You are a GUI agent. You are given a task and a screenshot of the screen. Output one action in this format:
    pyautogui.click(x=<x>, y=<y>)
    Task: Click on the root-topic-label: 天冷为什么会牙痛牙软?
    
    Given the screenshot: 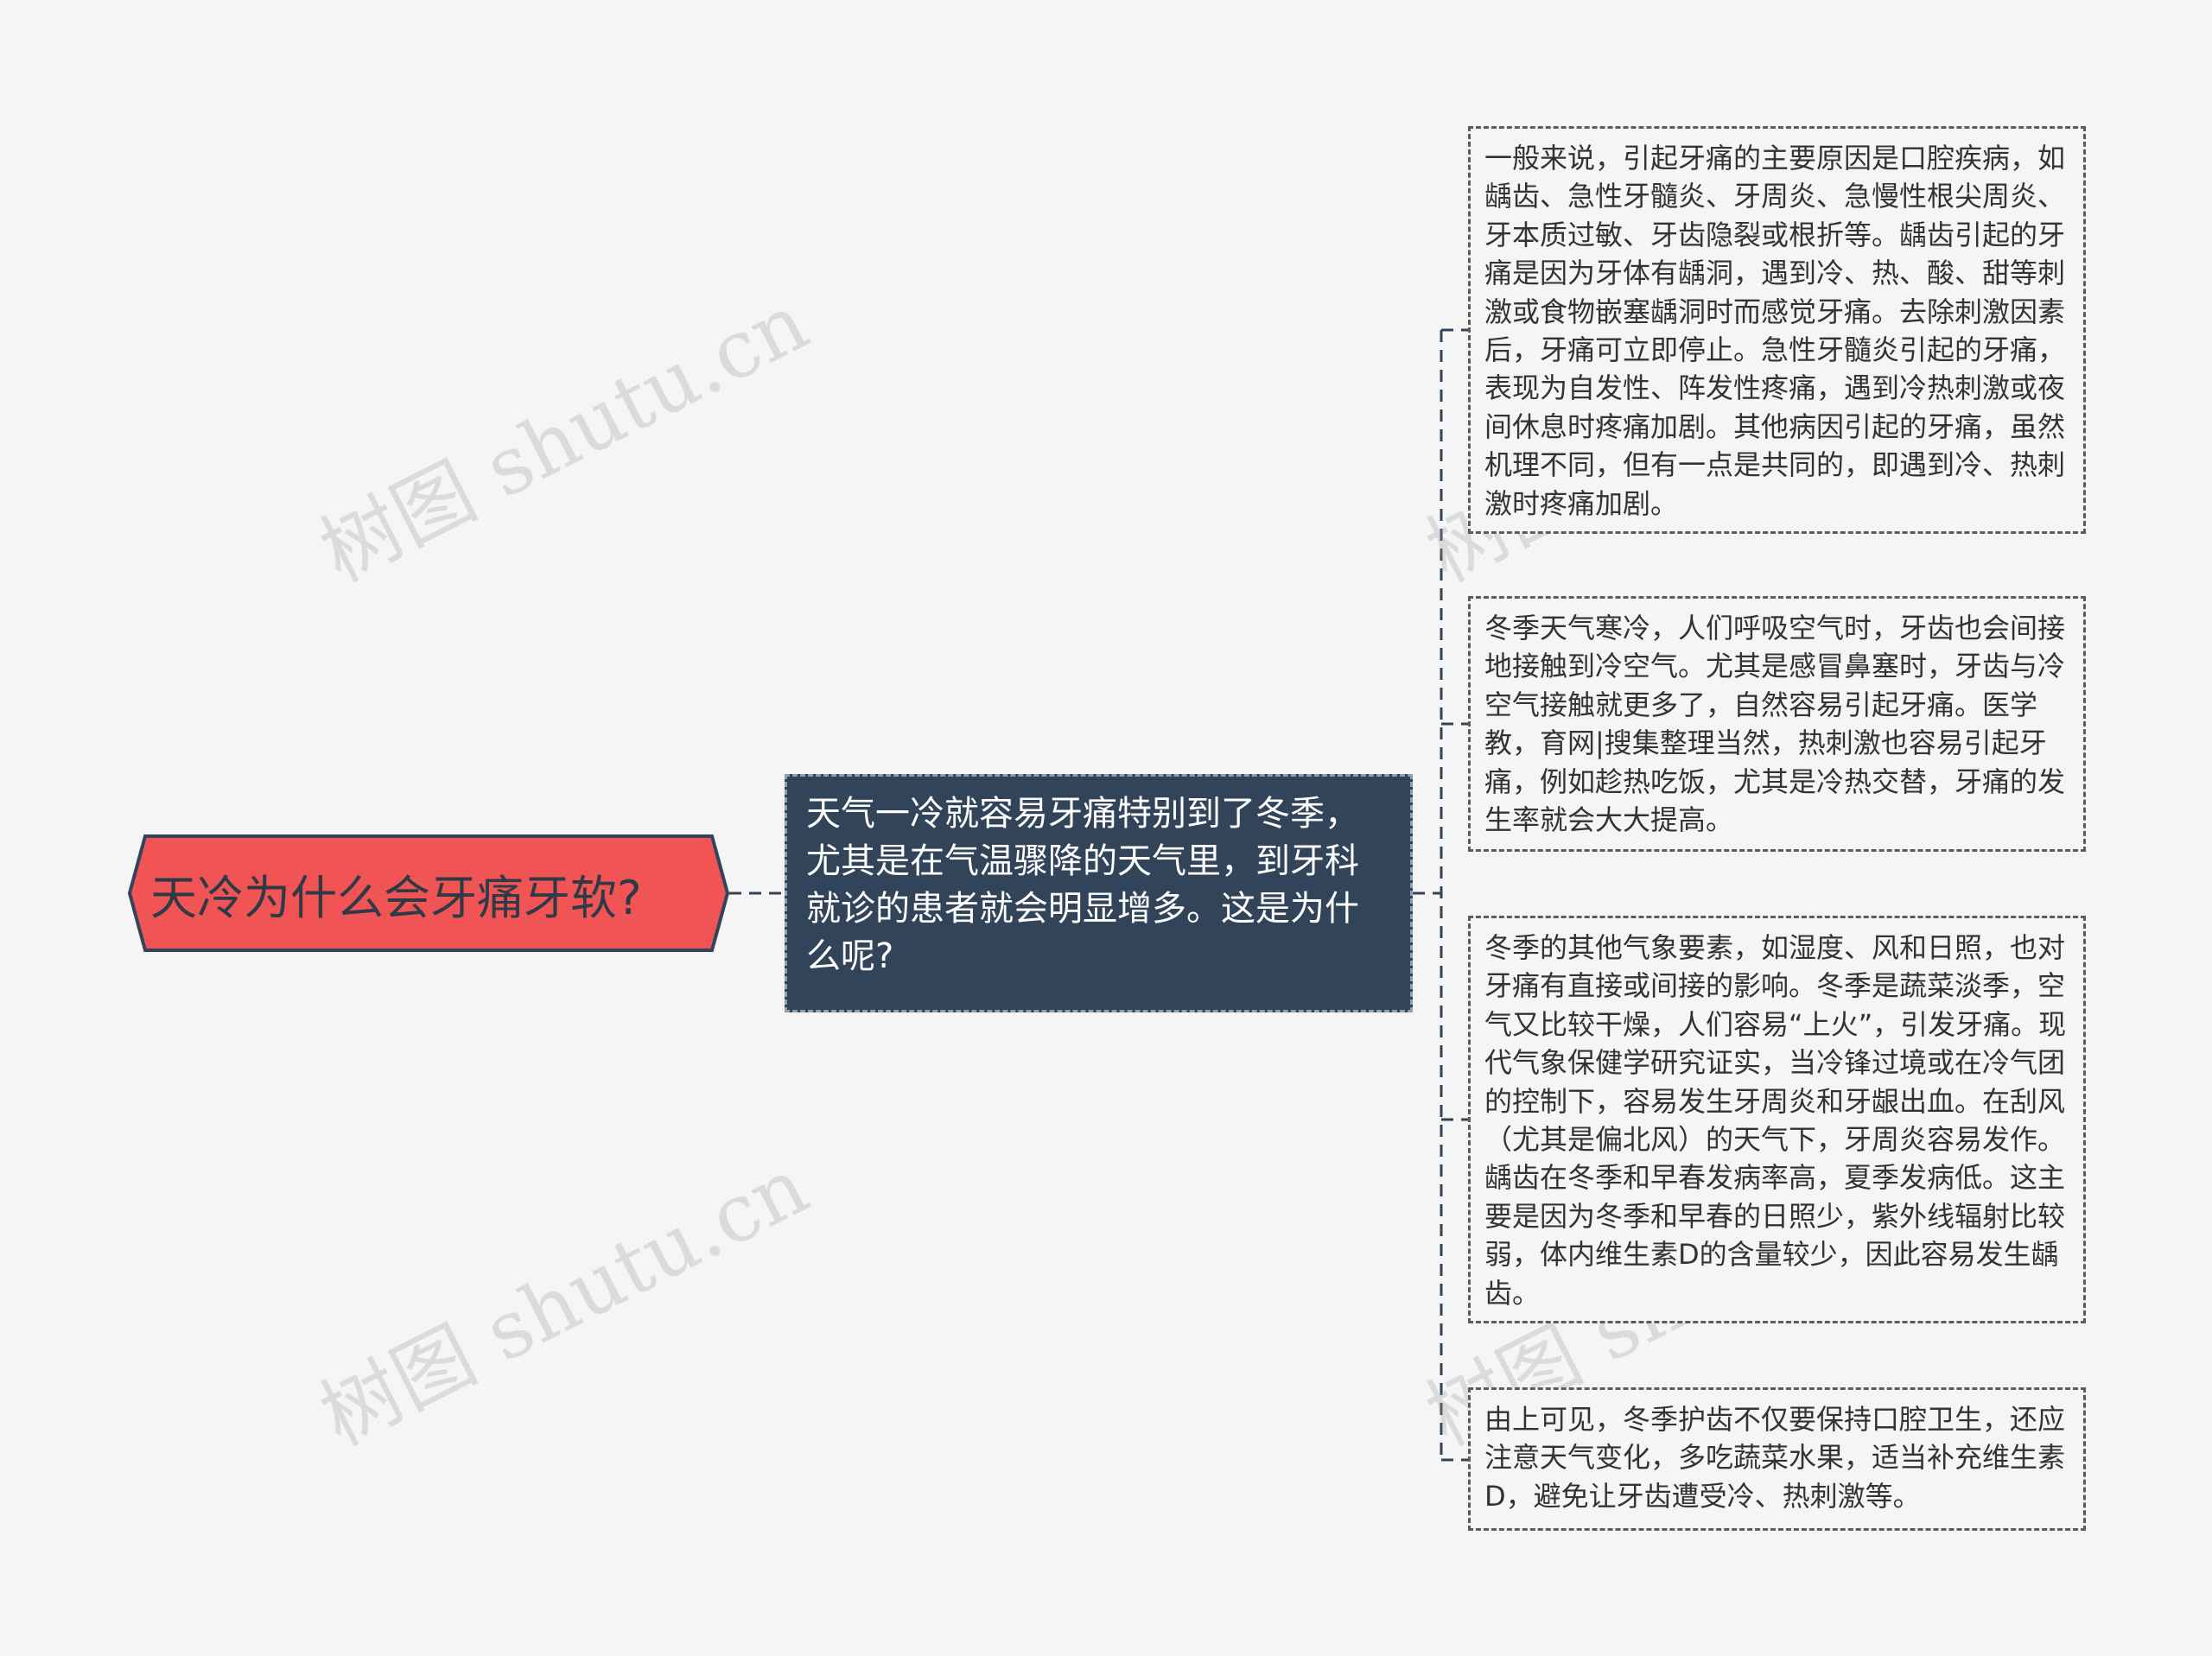 What is the action you would take?
    pyautogui.click(x=396, y=897)
    